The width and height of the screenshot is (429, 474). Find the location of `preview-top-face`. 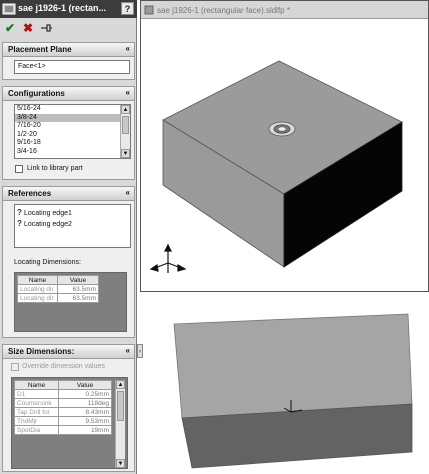

preview-top-face is located at coordinates (293, 366).